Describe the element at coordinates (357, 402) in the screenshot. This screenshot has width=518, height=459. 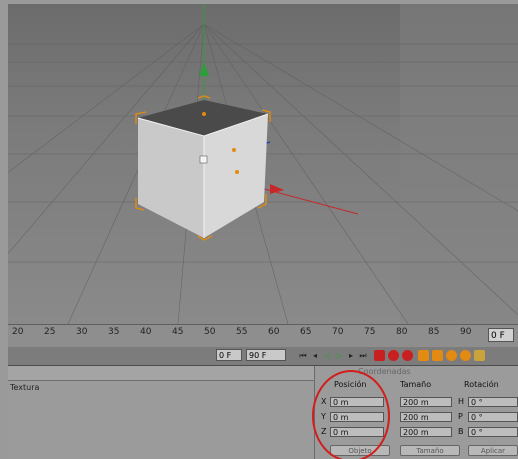
I see `position-x-field: 0 m` at that location.